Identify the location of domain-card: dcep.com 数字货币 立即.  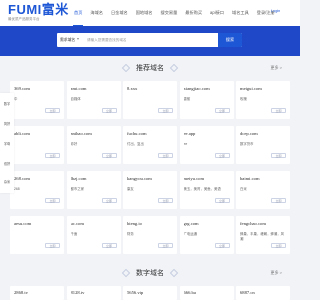
(263, 145).